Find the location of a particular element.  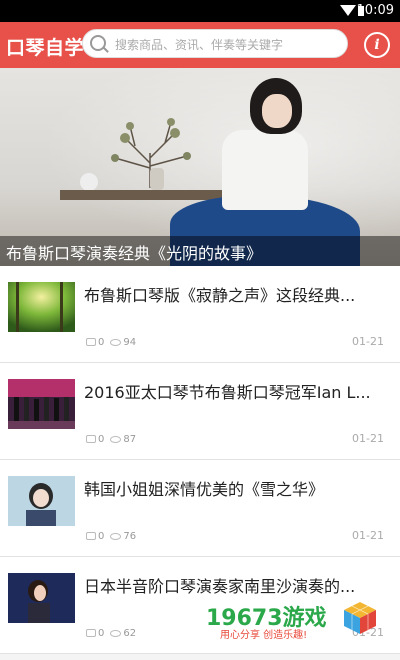

thumbnail-performer-image is located at coordinates (41, 598).